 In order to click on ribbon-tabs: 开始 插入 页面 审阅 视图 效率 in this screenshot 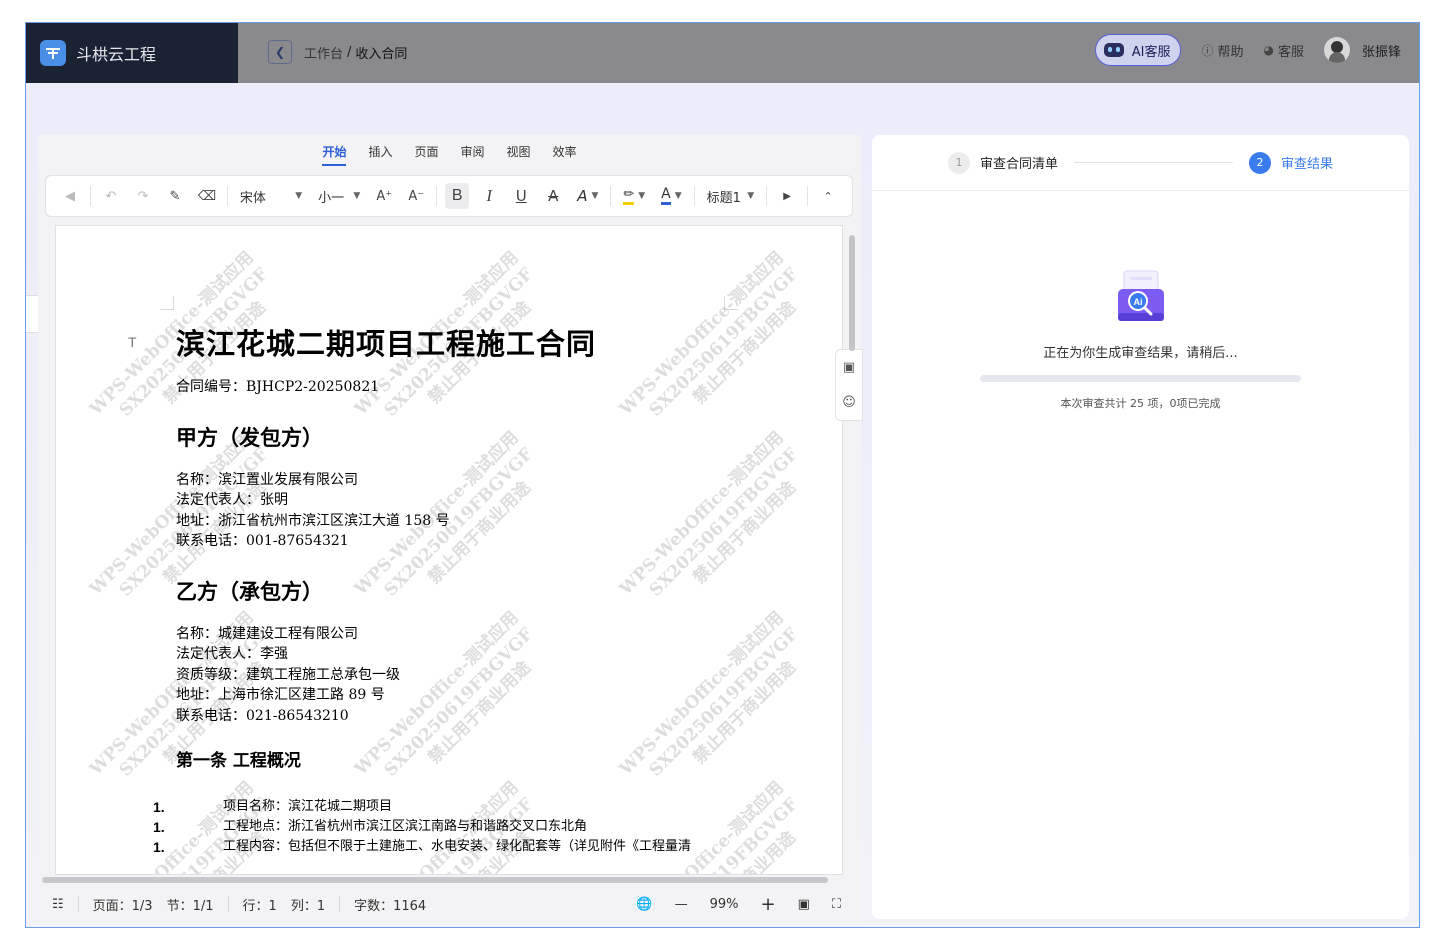, I will do `click(449, 154)`.